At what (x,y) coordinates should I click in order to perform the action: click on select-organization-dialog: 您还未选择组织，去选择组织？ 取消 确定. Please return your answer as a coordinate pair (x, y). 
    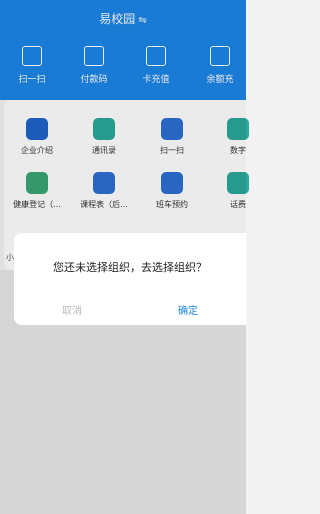
    Looking at the image, I should click on (130, 279).